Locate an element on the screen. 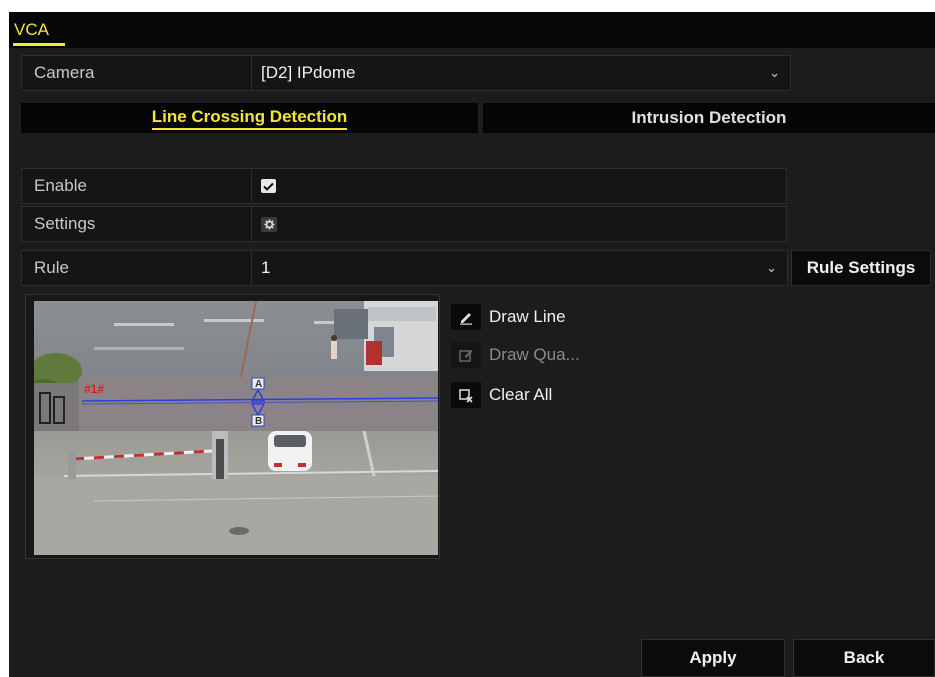 This screenshot has height=677, width=935. camera-label: Camera is located at coordinates (137, 73).